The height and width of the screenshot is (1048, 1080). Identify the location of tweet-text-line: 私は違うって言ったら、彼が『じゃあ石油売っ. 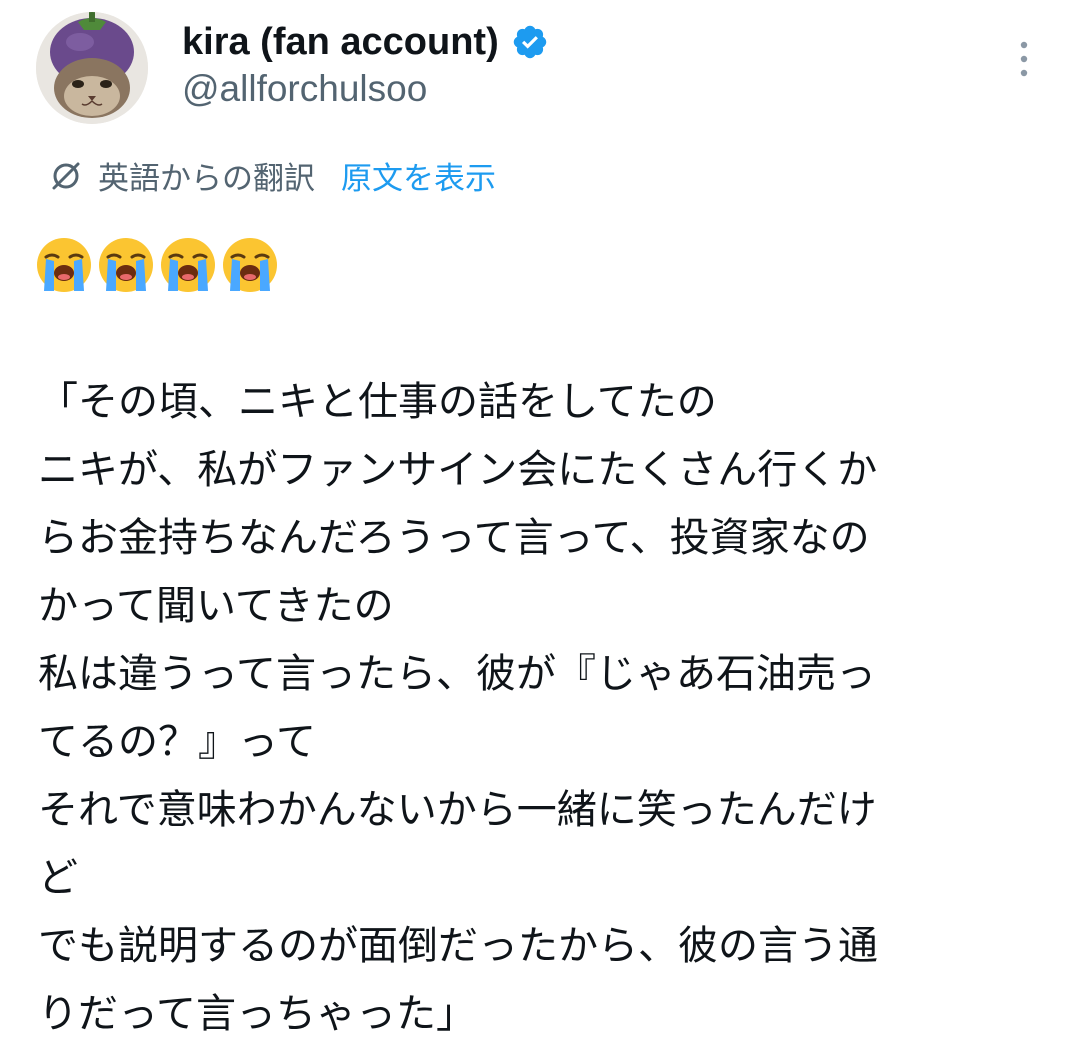
(457, 674).